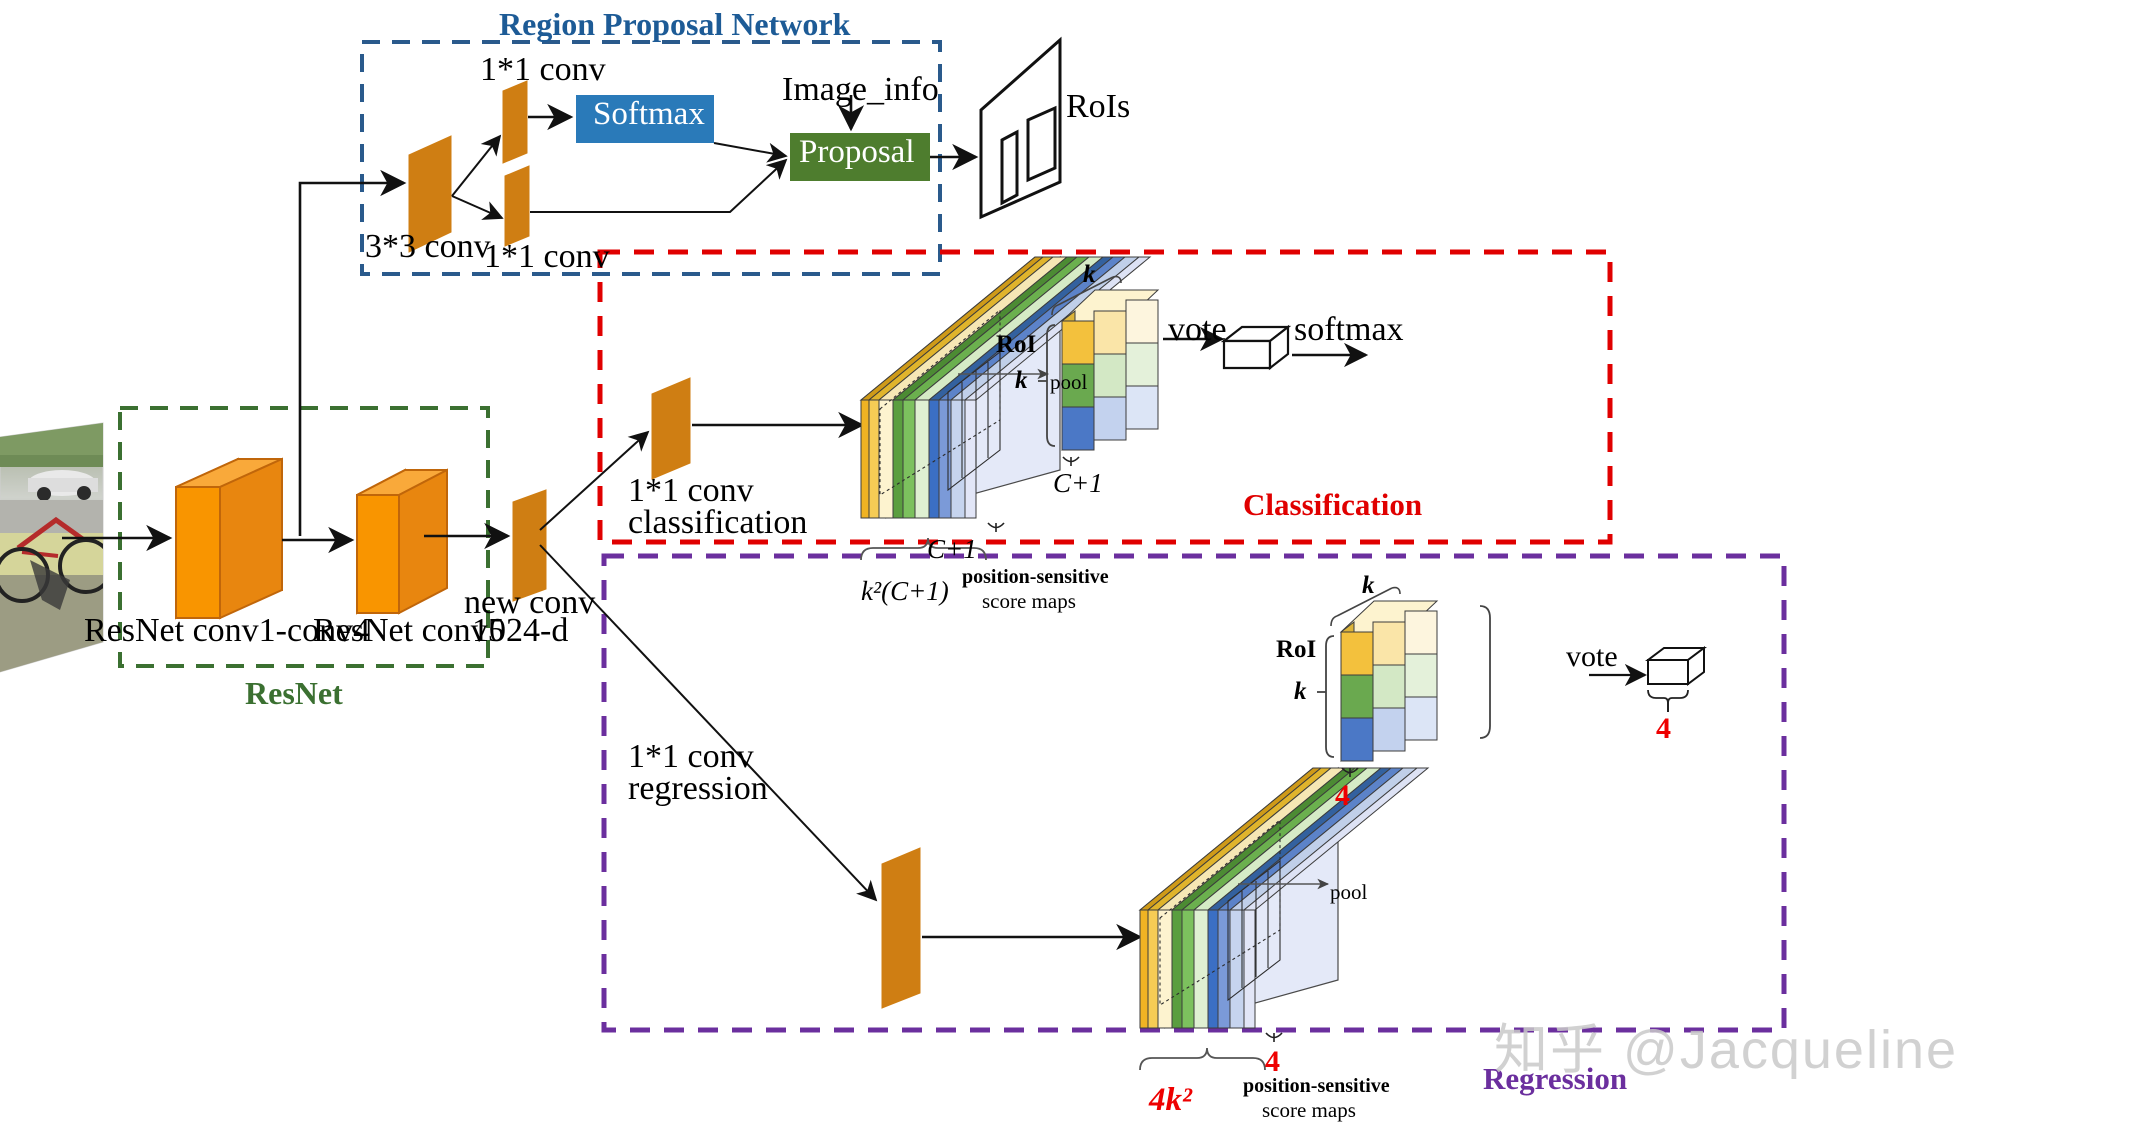  Describe the element at coordinates (1021, 380) in the screenshot. I see `cls-grid-k-side-label: k` at that location.